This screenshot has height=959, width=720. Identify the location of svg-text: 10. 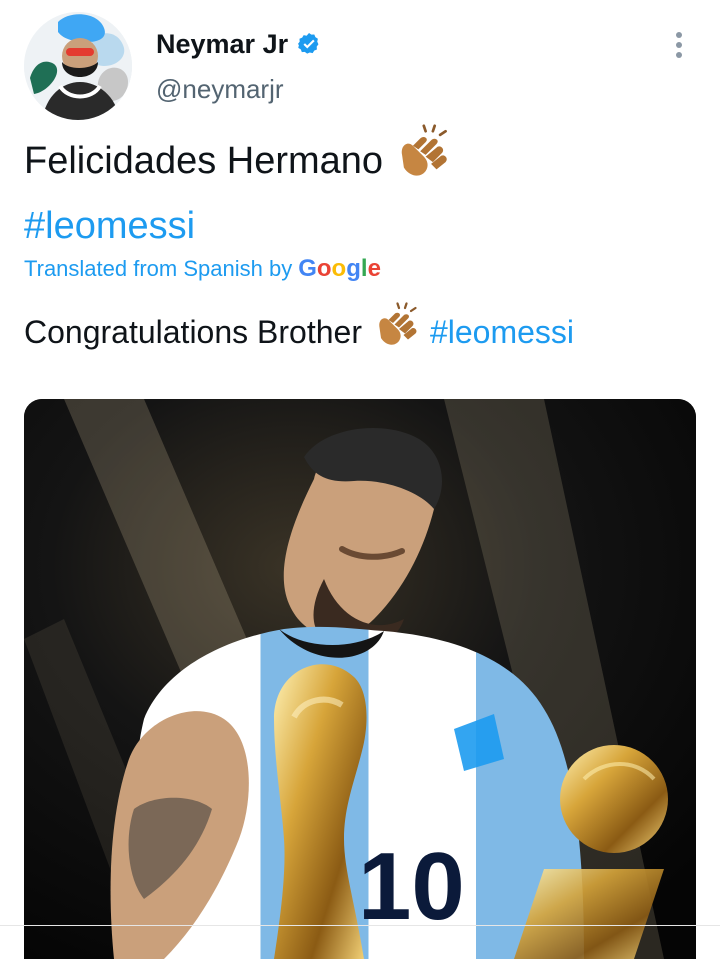
(411, 886).